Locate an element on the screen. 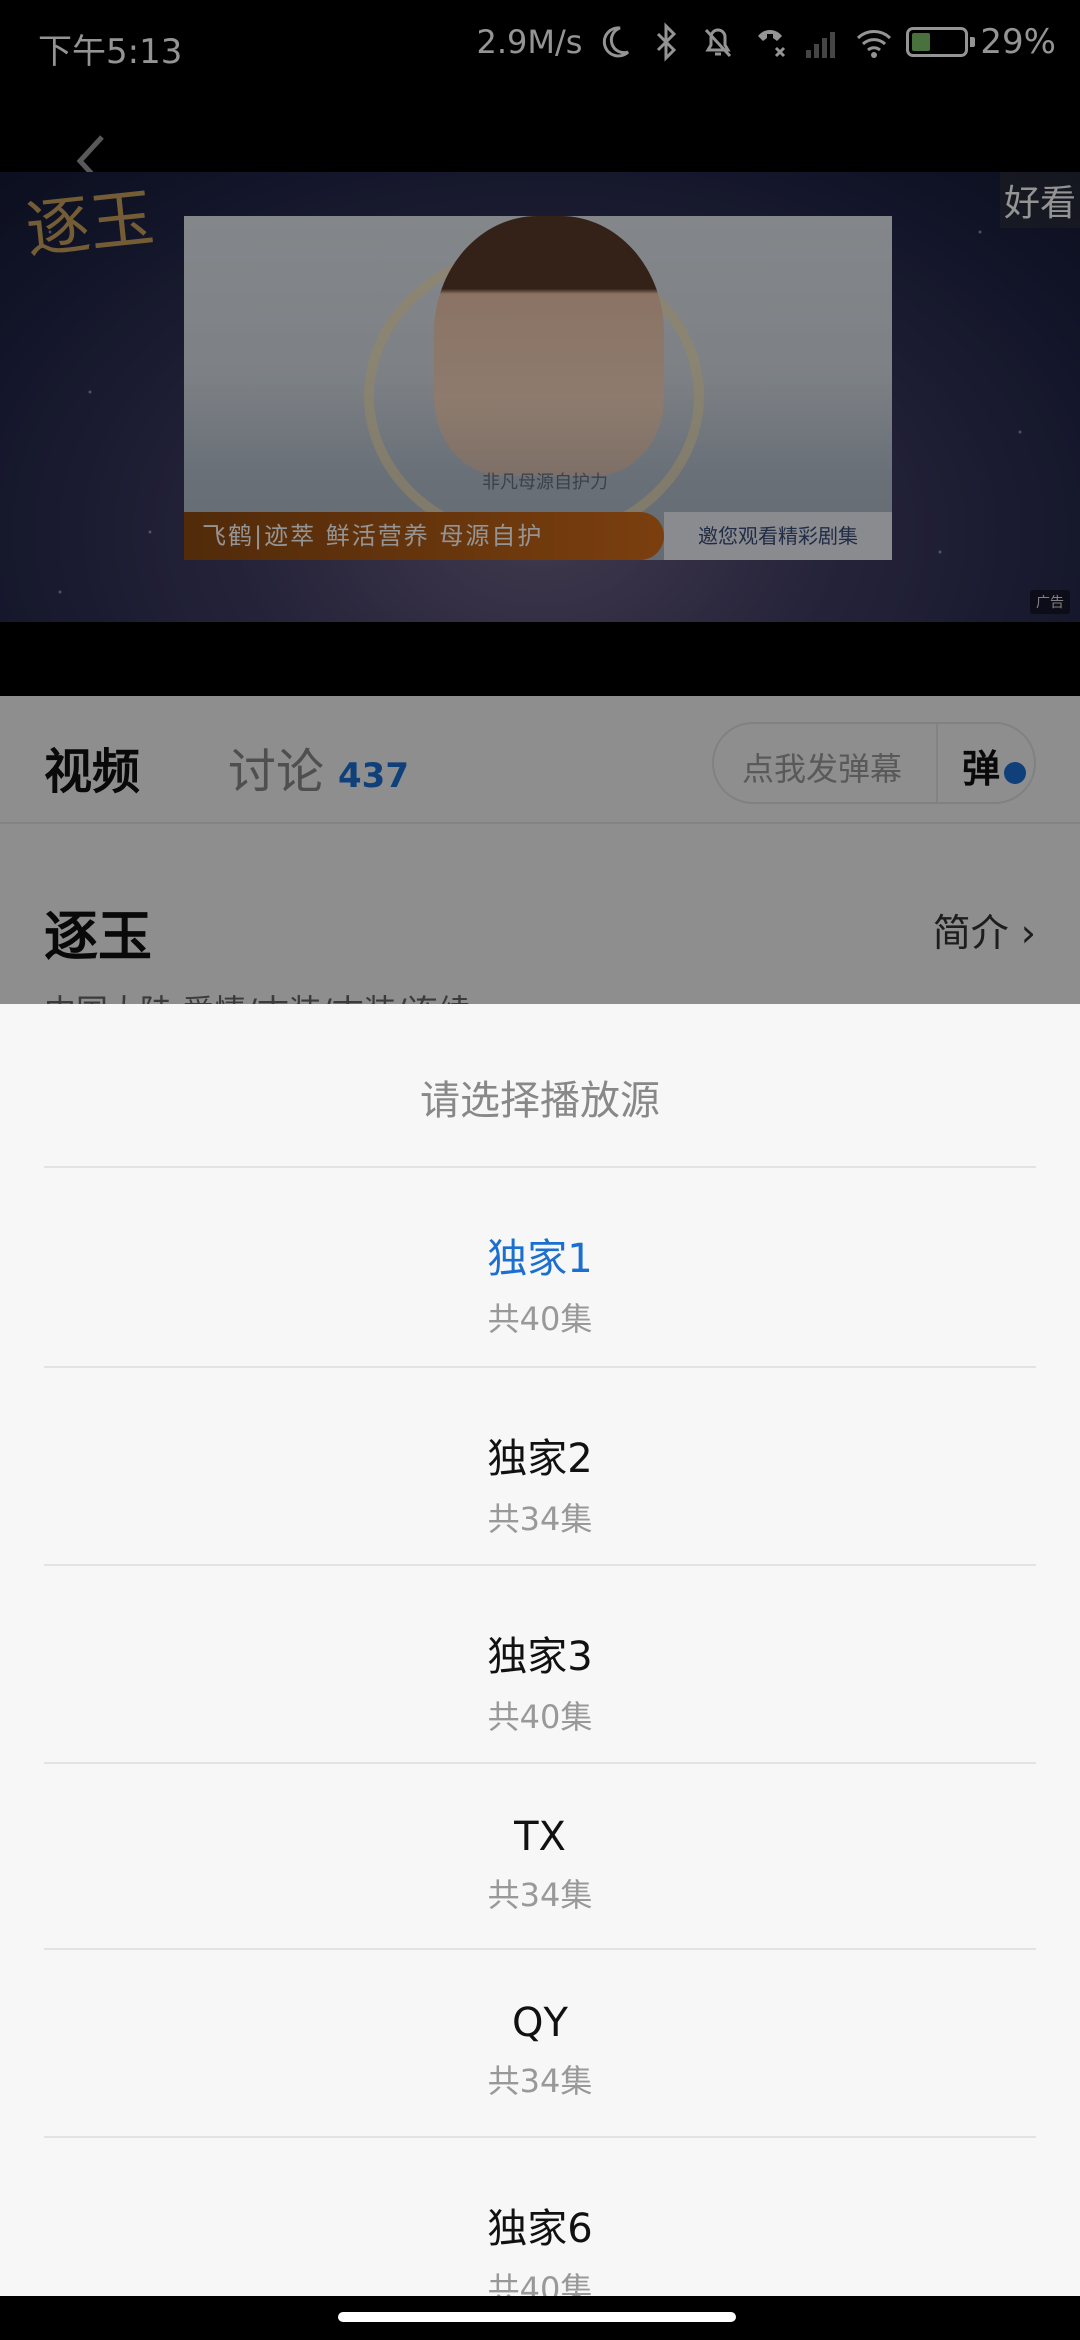 The height and width of the screenshot is (2340, 1080). source-item: 独家2 共34集 is located at coordinates (540, 1467).